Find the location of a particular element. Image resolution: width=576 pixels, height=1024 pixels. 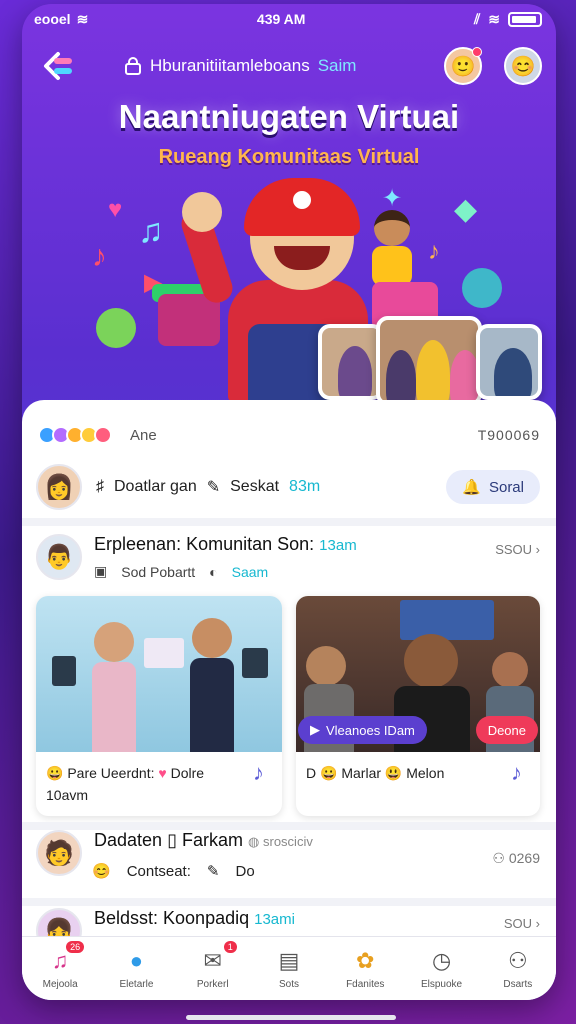

top-bar: Hburanitiitamleboans Saim 🙂 😊 is located at coordinates (289, 66).